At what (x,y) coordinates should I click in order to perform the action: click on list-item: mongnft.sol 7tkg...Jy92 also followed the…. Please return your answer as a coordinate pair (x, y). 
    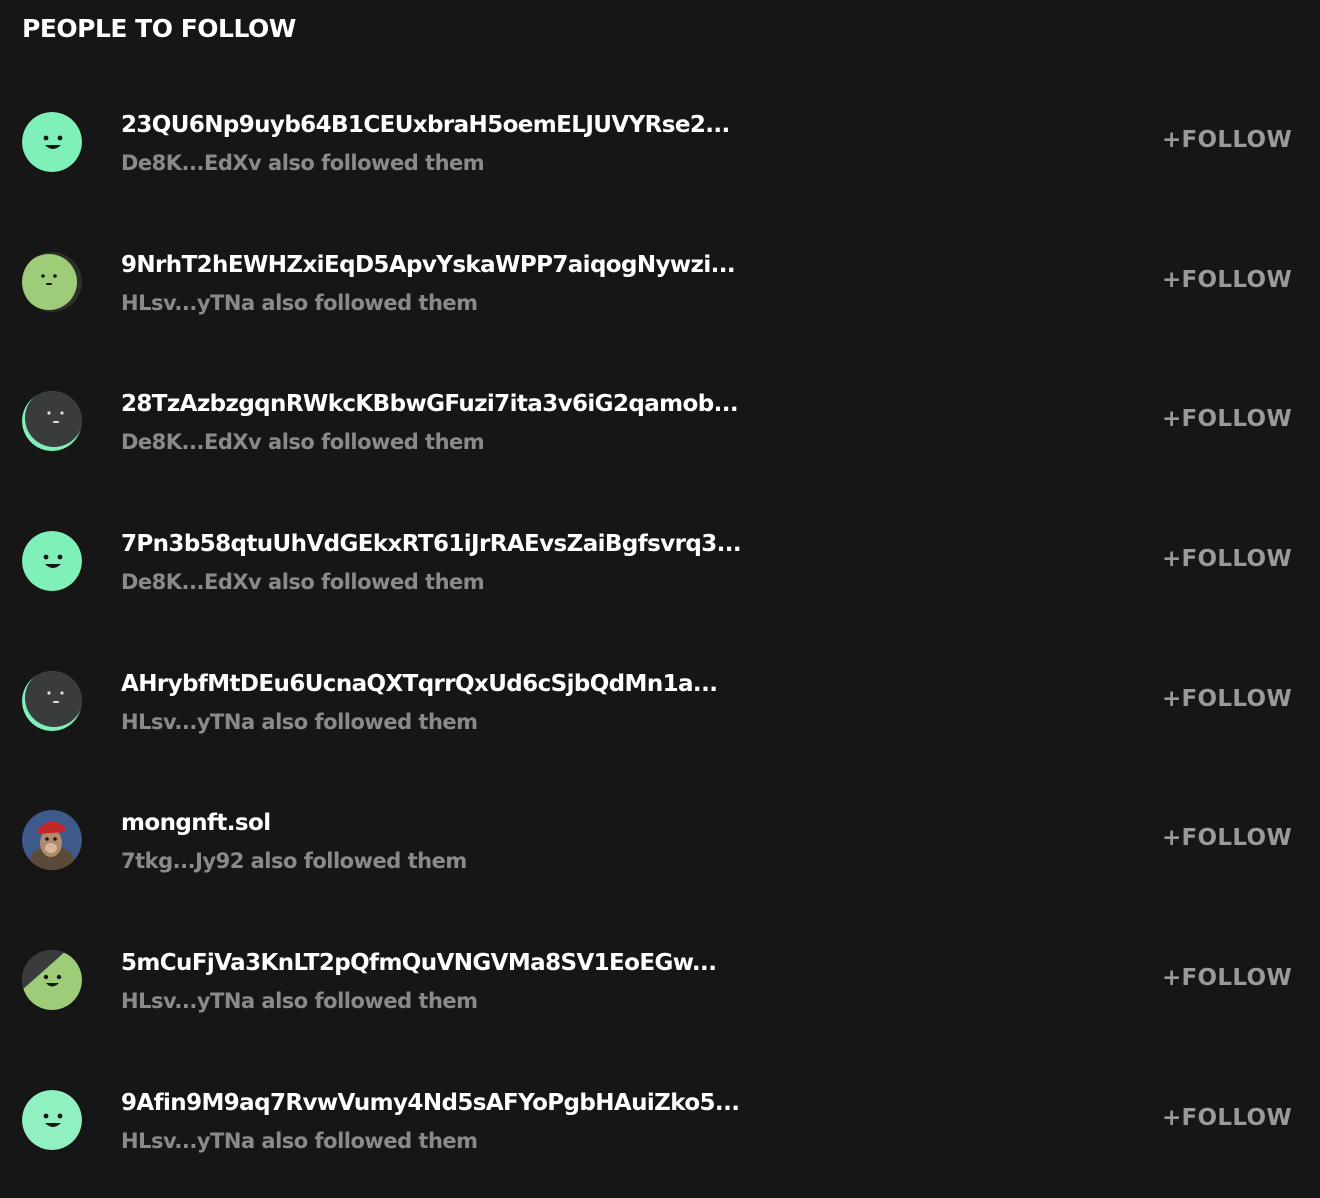
    Looking at the image, I should click on (660, 840).